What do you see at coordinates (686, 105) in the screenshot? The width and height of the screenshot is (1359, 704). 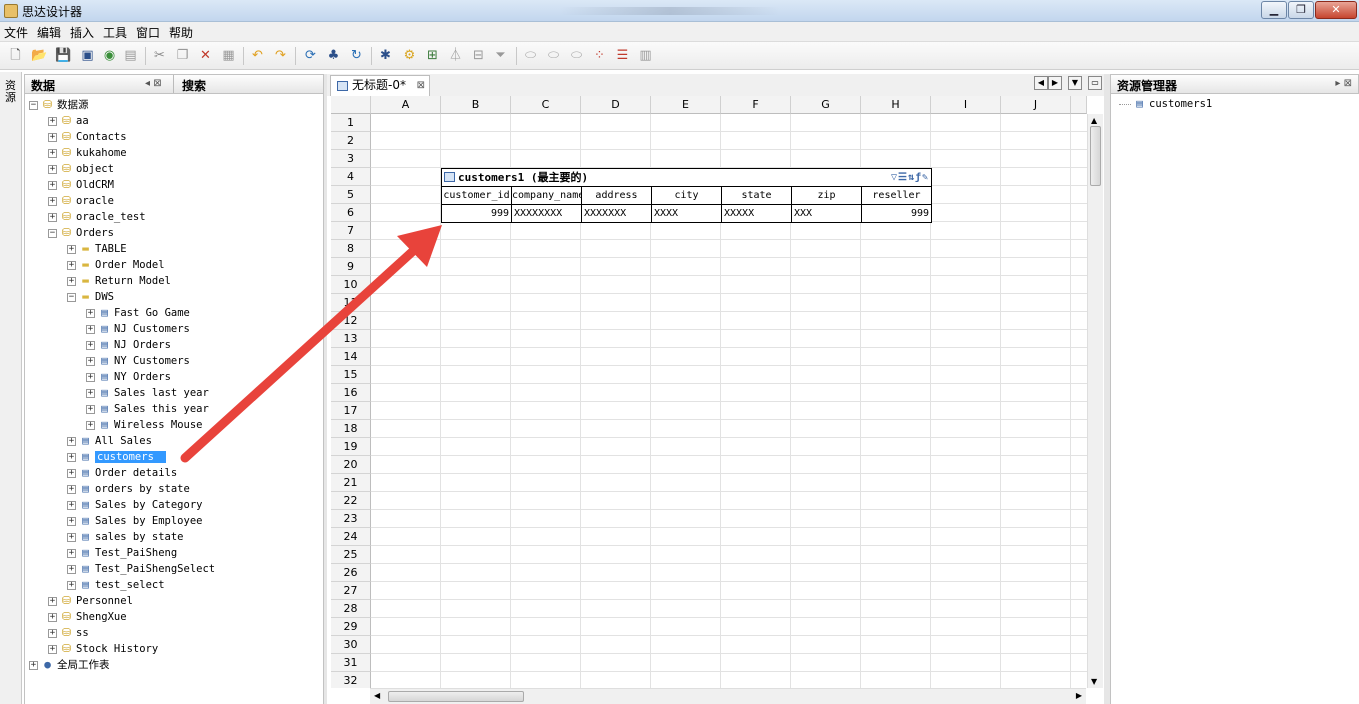 I see `column-header: E` at bounding box center [686, 105].